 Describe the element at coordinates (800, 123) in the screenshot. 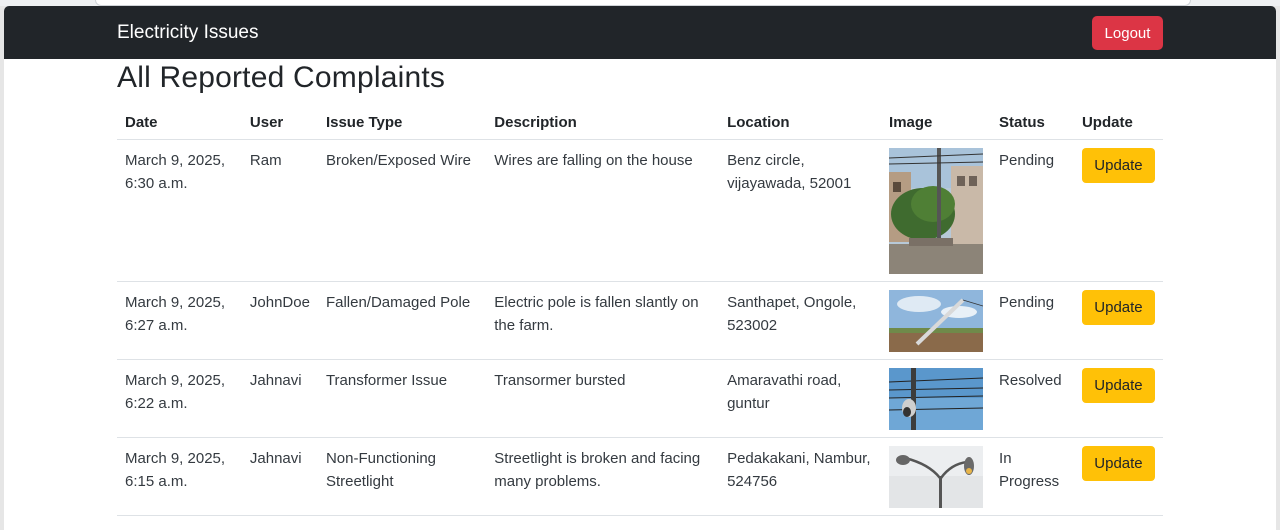

I see `column-header-location: Location` at that location.